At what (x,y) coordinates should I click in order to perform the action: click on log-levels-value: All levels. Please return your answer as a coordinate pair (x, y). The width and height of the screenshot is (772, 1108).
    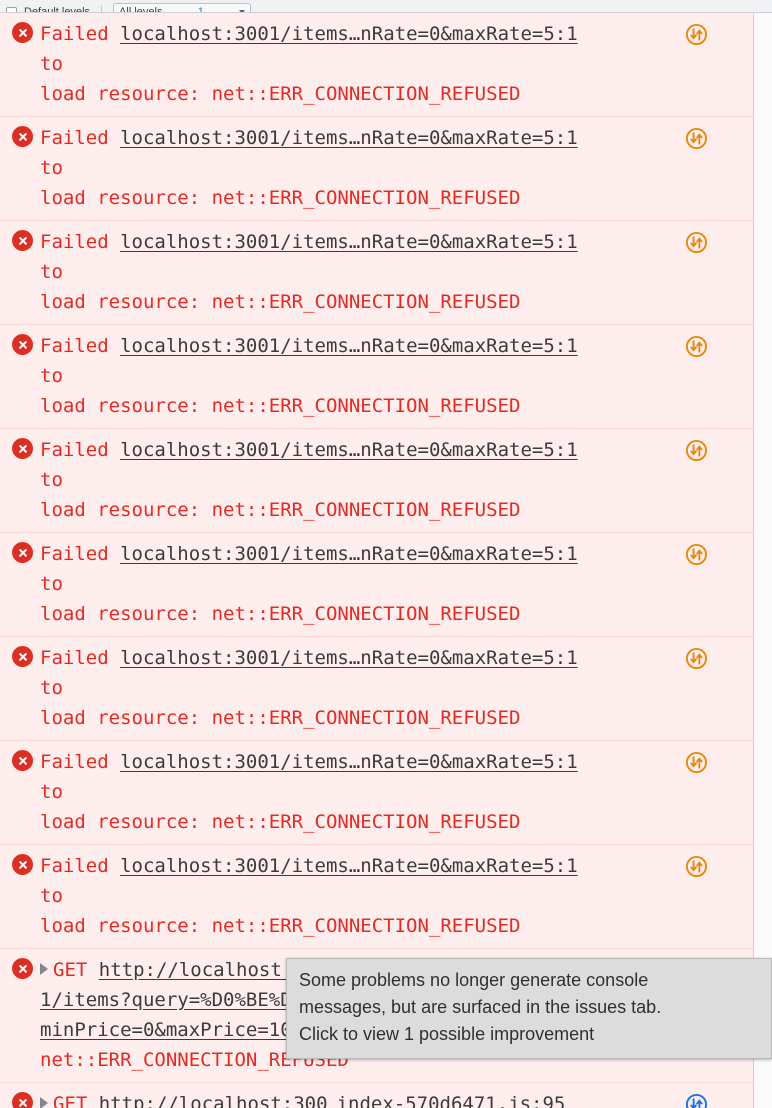
    Looking at the image, I should click on (141, 9).